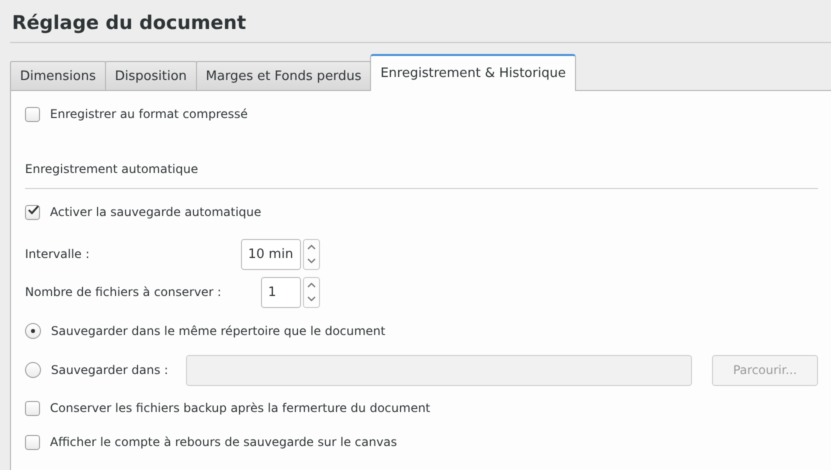  I want to click on checkbox-label: Enregistrer au format compressé, so click(149, 114).